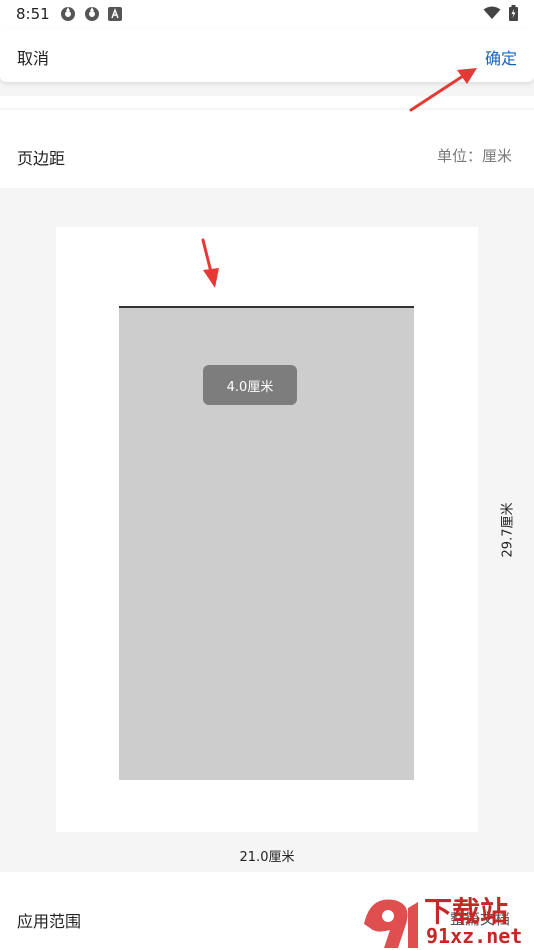 This screenshot has height=950, width=534. Describe the element at coordinates (250, 385) in the screenshot. I see `margin-value-tooltip: 4.0厘米` at that location.